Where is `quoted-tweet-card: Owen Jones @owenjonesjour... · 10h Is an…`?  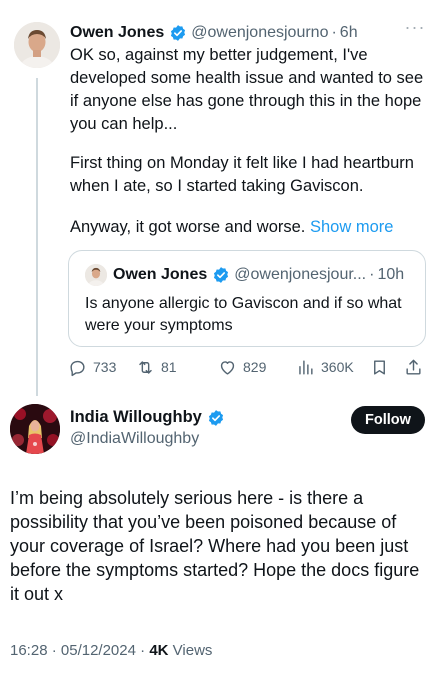 quoted-tweet-card: Owen Jones @owenjonesjour... · 10h Is an… is located at coordinates (247, 298).